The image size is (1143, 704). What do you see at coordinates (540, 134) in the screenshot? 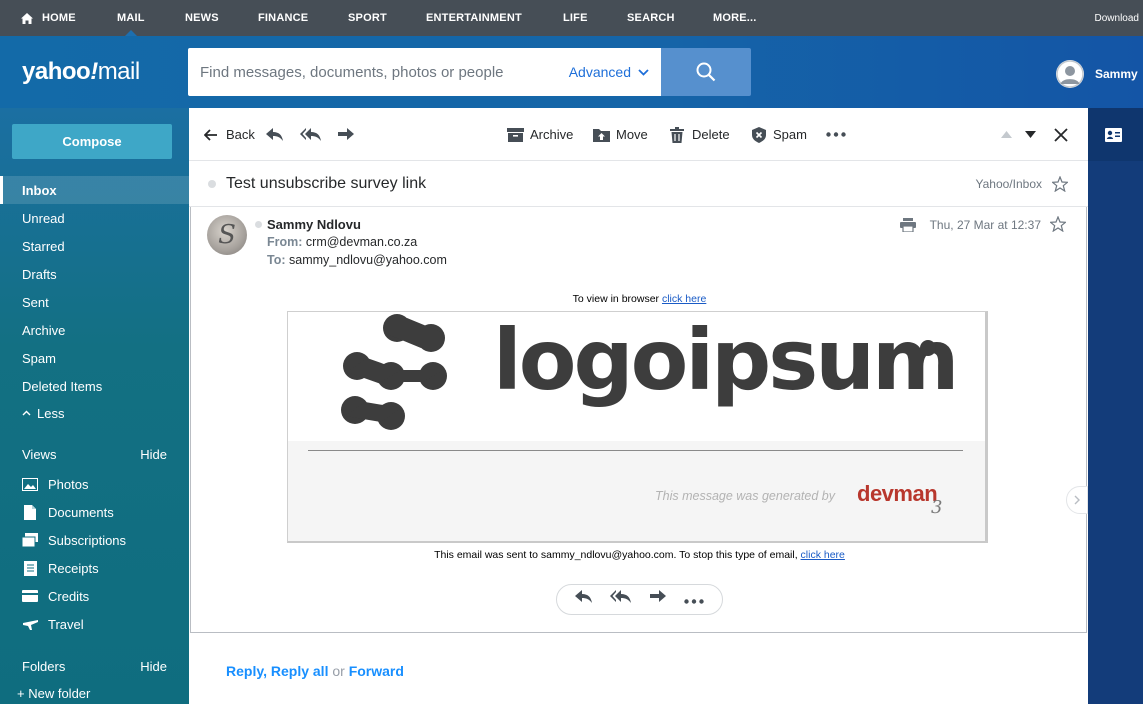
I see `archive-button: Archive` at bounding box center [540, 134].